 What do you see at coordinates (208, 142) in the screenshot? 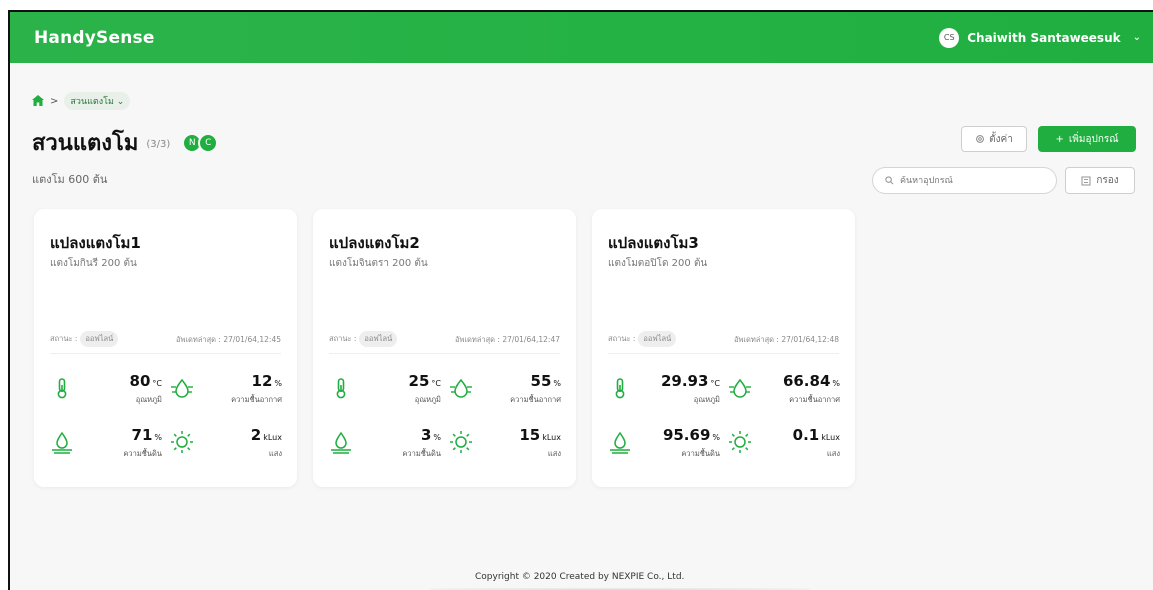
I see `status-dot-c: C` at bounding box center [208, 142].